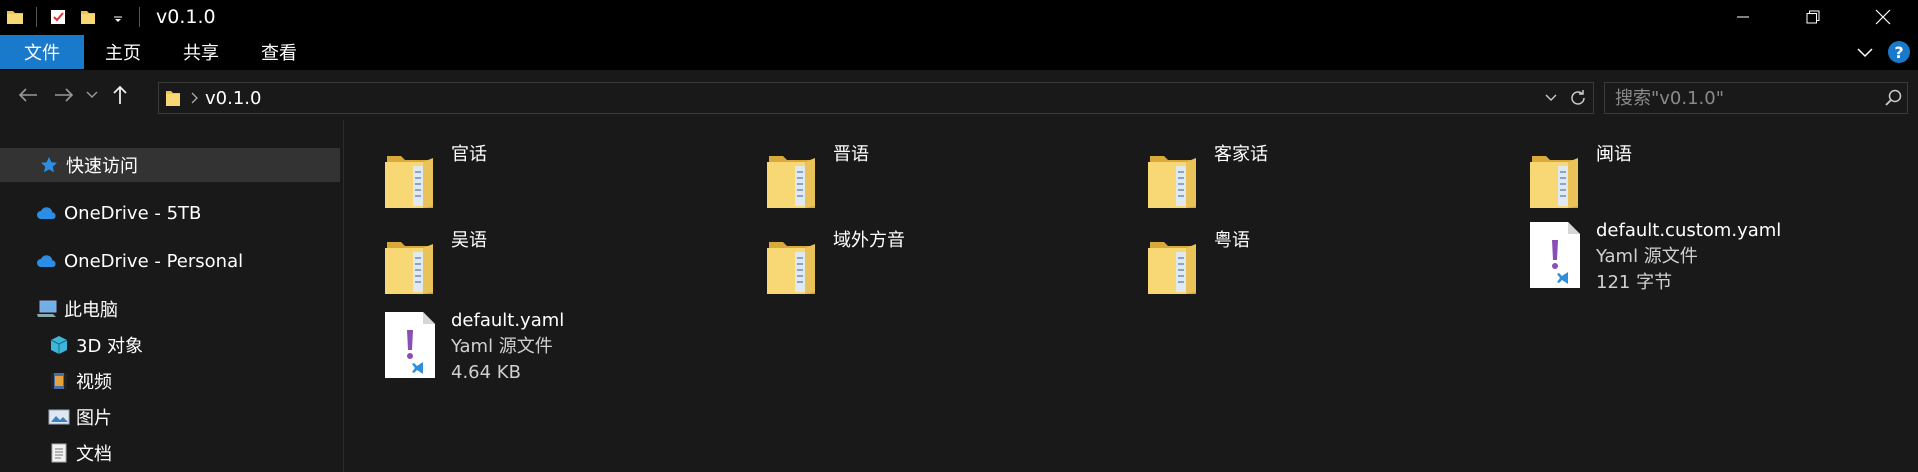 Image resolution: width=1918 pixels, height=472 pixels. Describe the element at coordinates (58, 17) in the screenshot. I see `properties-icon` at that location.